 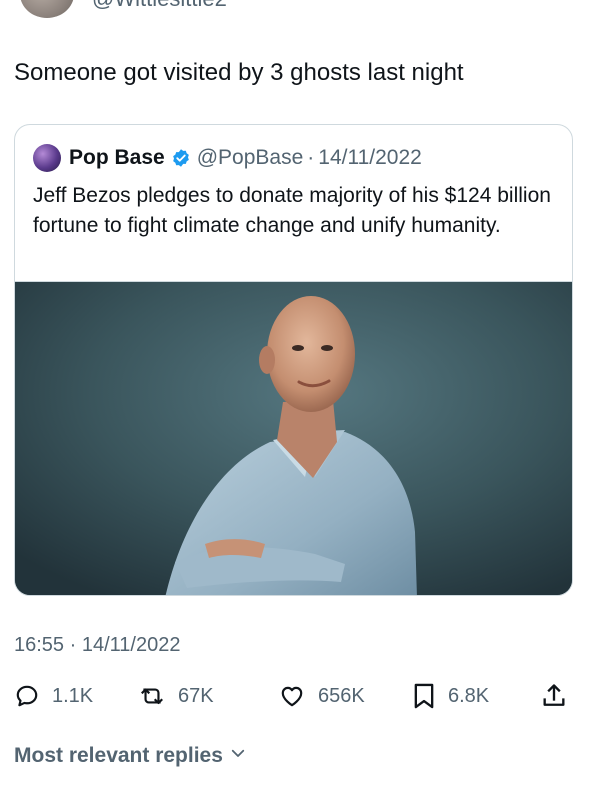 I want to click on chevron-down-icon, so click(x=235, y=756).